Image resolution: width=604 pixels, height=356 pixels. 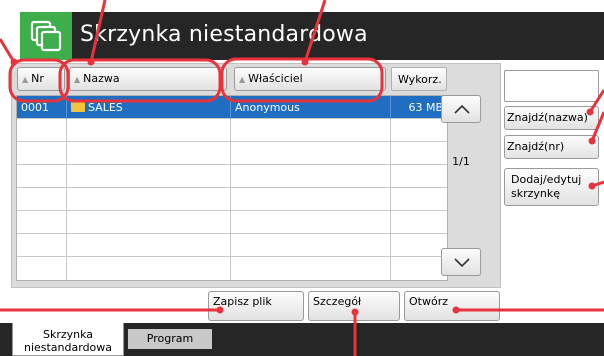 What do you see at coordinates (452, 306) in the screenshot?
I see `open-button: Otwórz` at bounding box center [452, 306].